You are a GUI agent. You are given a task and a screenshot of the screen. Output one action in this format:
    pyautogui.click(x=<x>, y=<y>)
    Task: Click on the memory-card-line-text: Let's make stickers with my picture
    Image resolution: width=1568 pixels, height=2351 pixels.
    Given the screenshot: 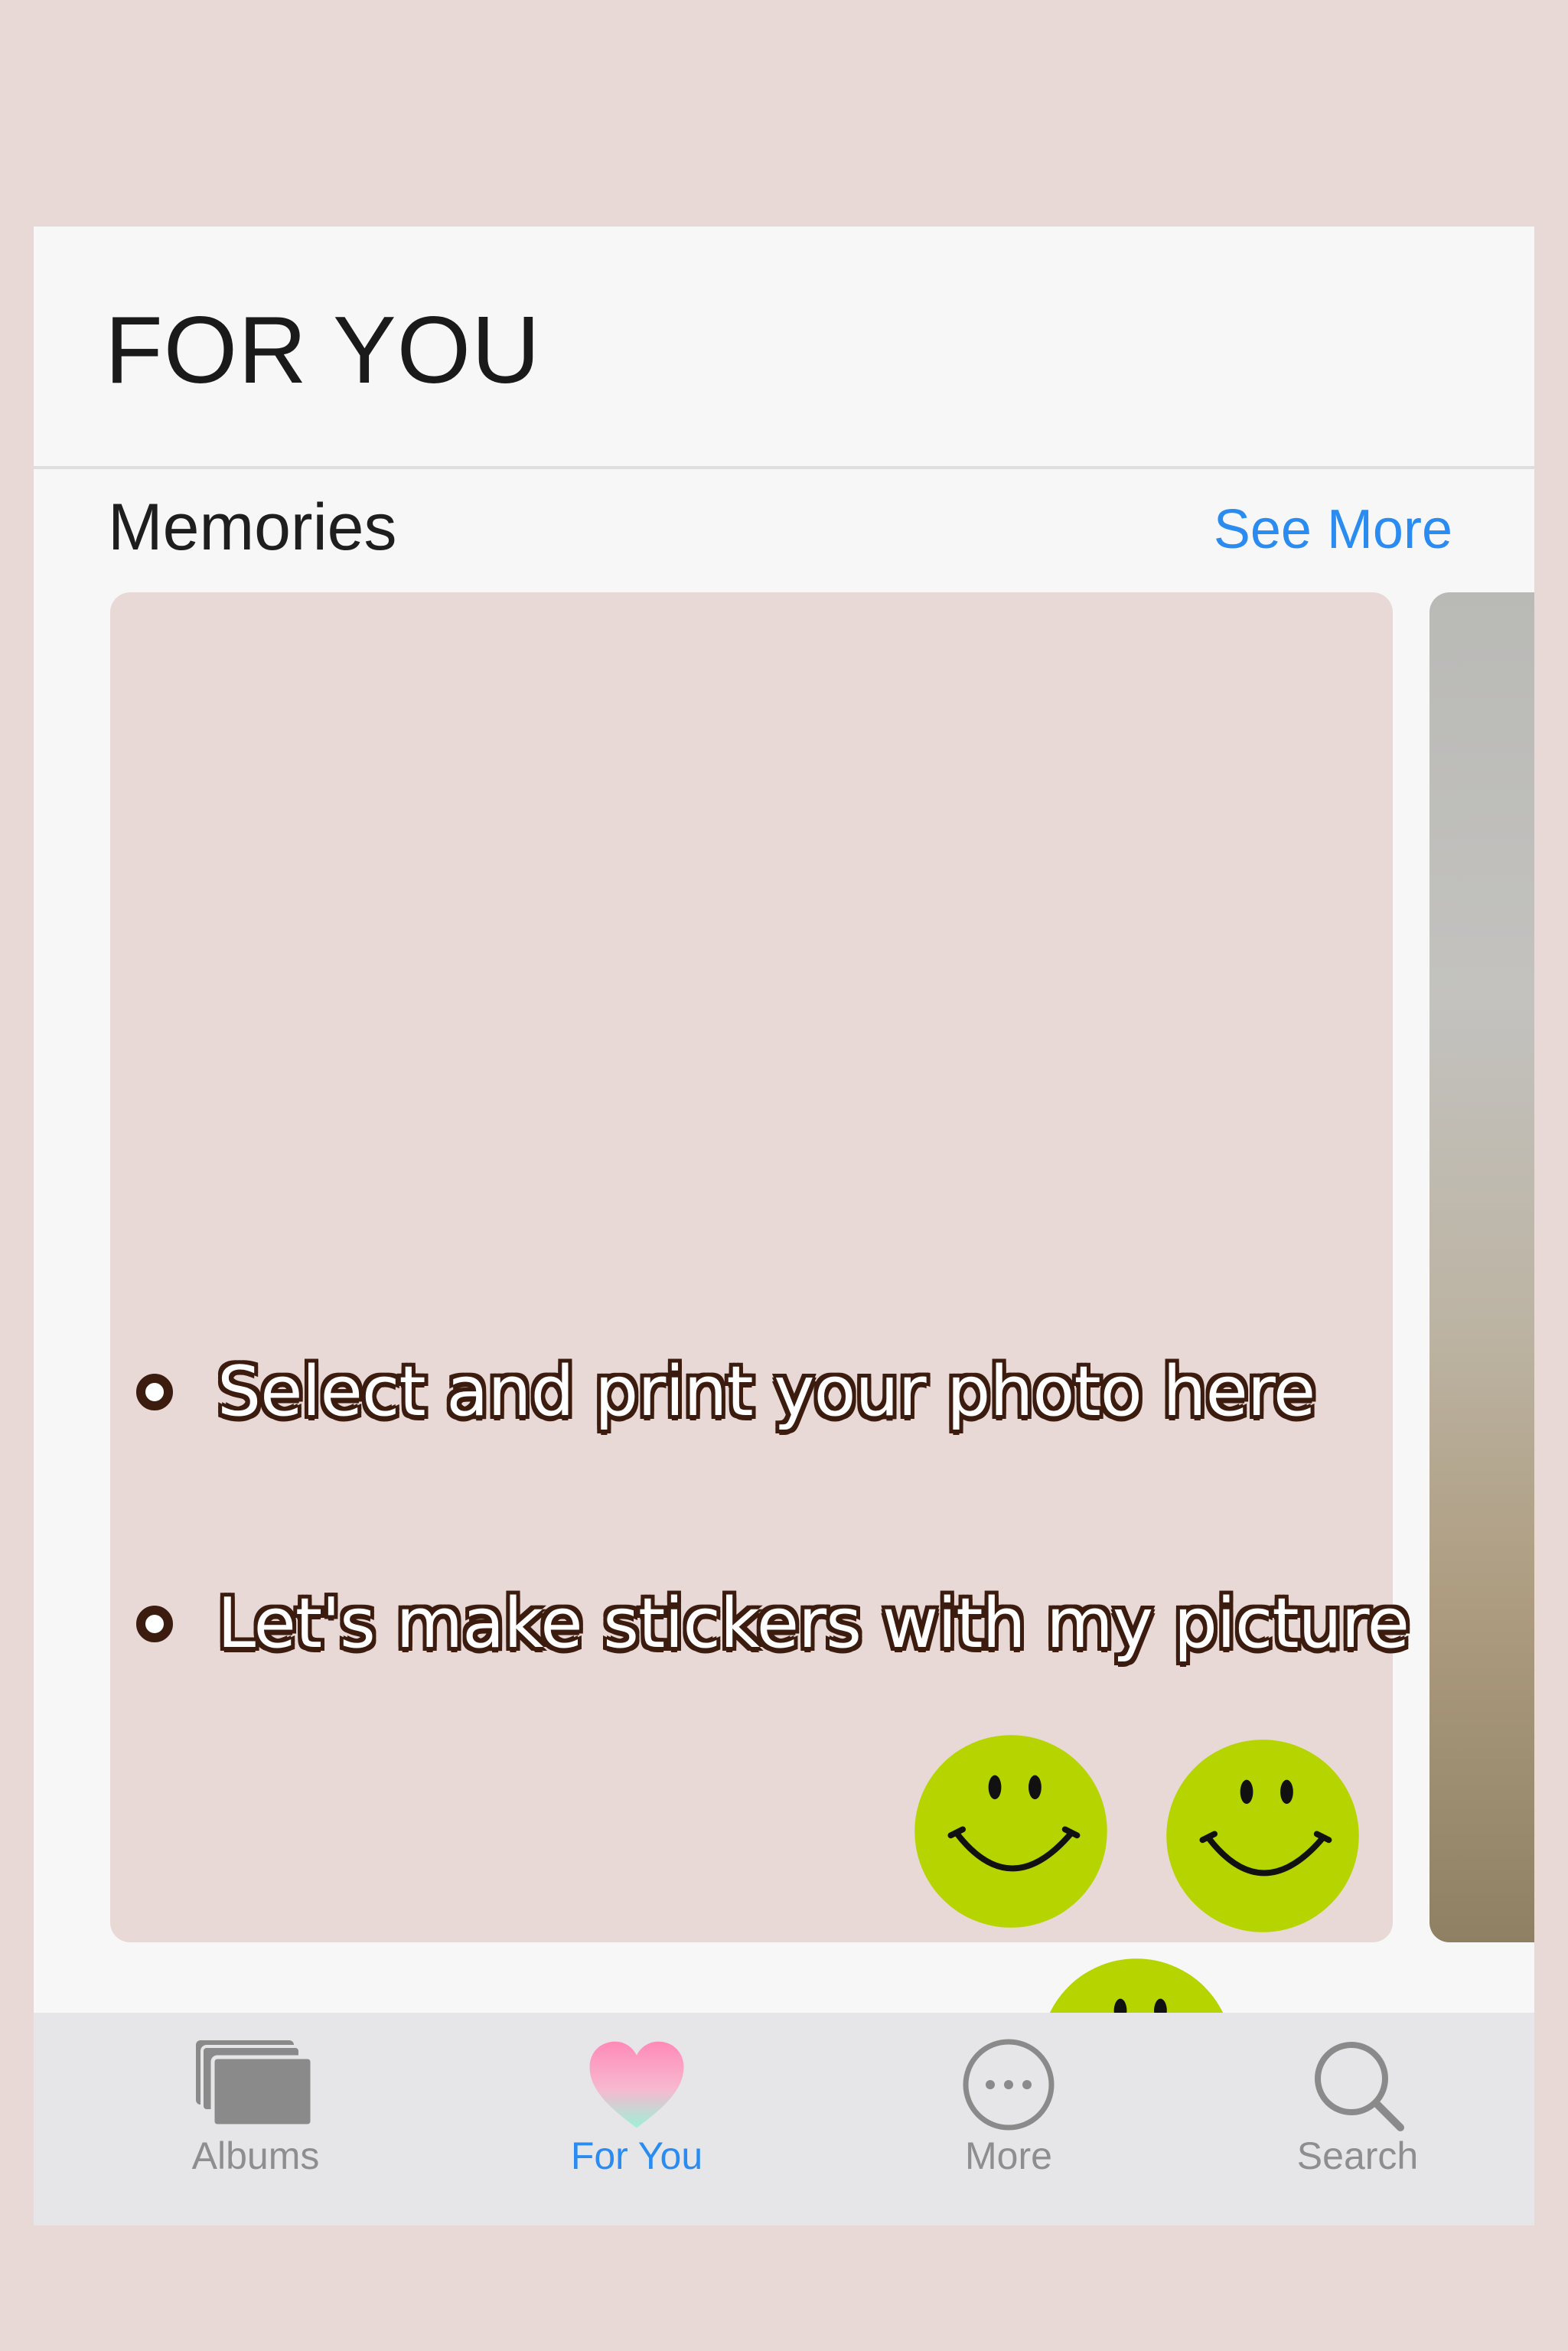 What is the action you would take?
    pyautogui.click(x=813, y=1623)
    